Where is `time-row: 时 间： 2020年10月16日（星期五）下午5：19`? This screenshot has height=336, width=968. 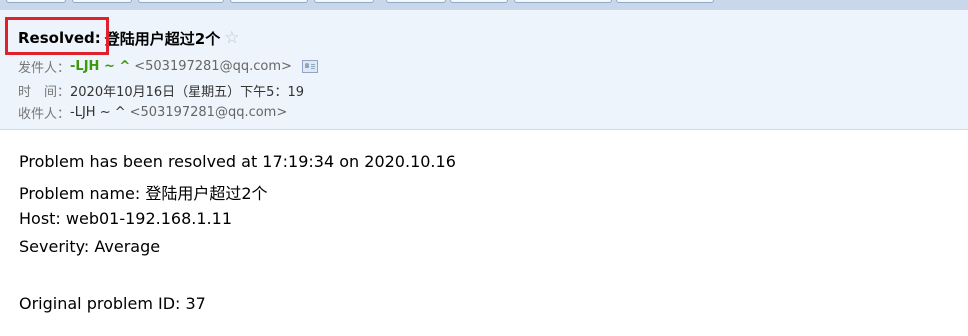 time-row: 时 间： 2020年10月16日（星期五）下午5：19 is located at coordinates (161, 90).